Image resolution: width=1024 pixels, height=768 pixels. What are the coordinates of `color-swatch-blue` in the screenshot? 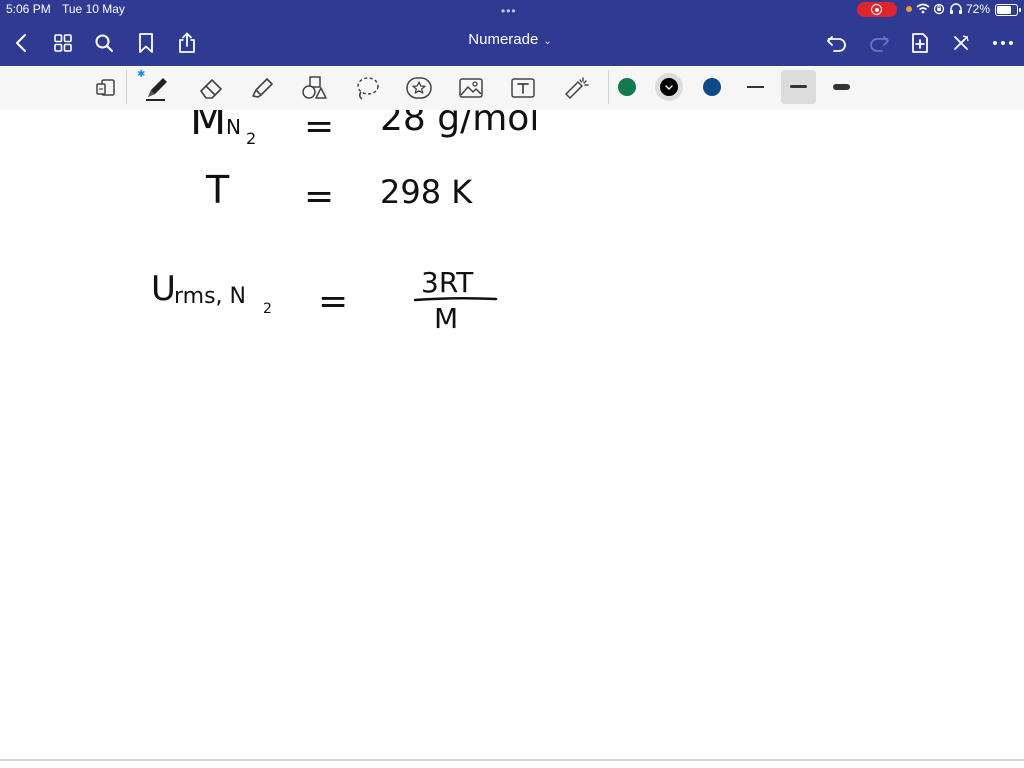 It's located at (712, 87).